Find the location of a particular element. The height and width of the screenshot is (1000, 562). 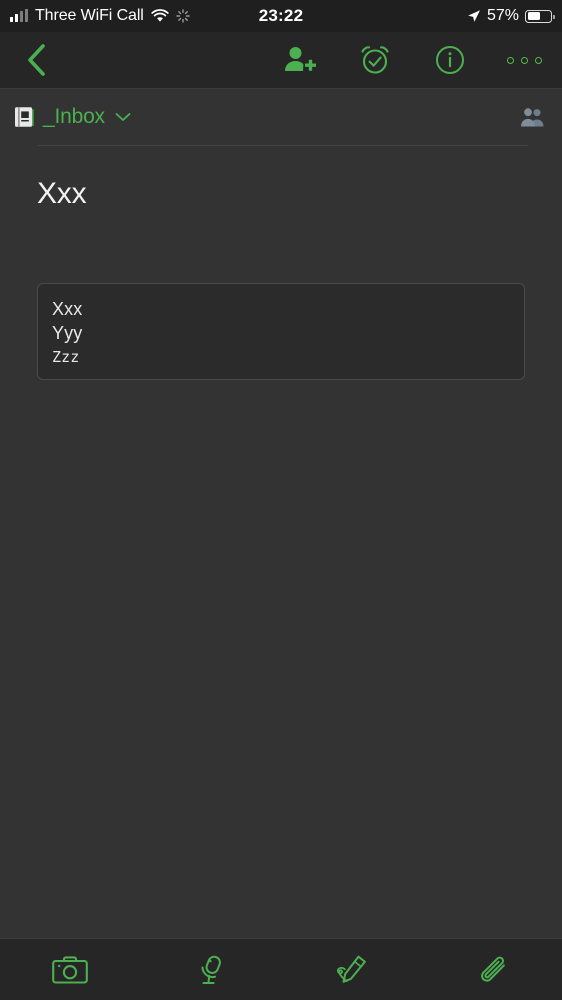

chevron-down-icon is located at coordinates (123, 117).